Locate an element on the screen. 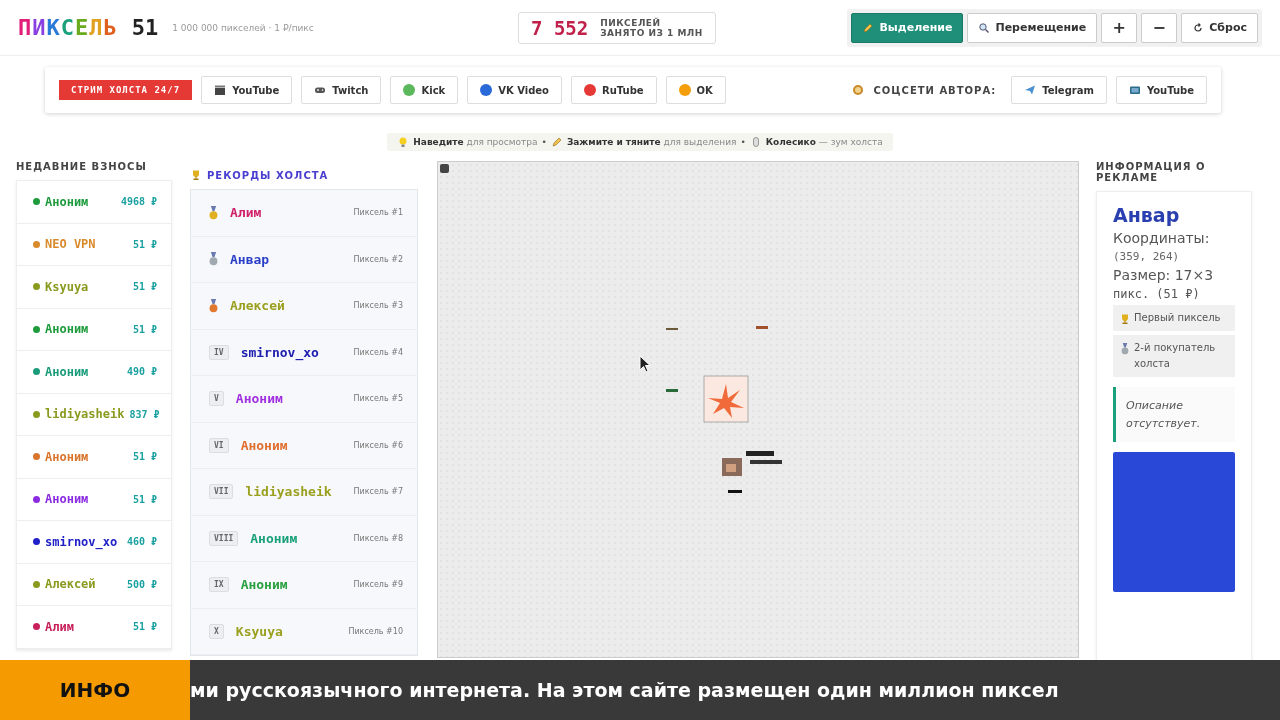  record-row: IX Аноним Пиксель #9 is located at coordinates (304, 585).